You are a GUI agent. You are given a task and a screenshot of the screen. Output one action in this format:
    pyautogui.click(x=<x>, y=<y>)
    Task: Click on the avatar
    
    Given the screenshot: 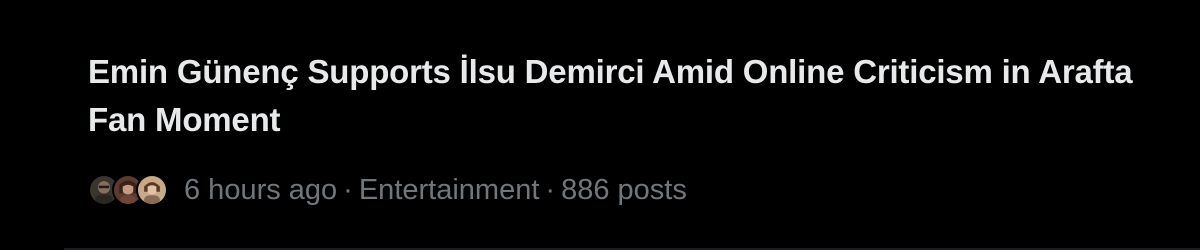 What is the action you would take?
    pyautogui.click(x=152, y=190)
    